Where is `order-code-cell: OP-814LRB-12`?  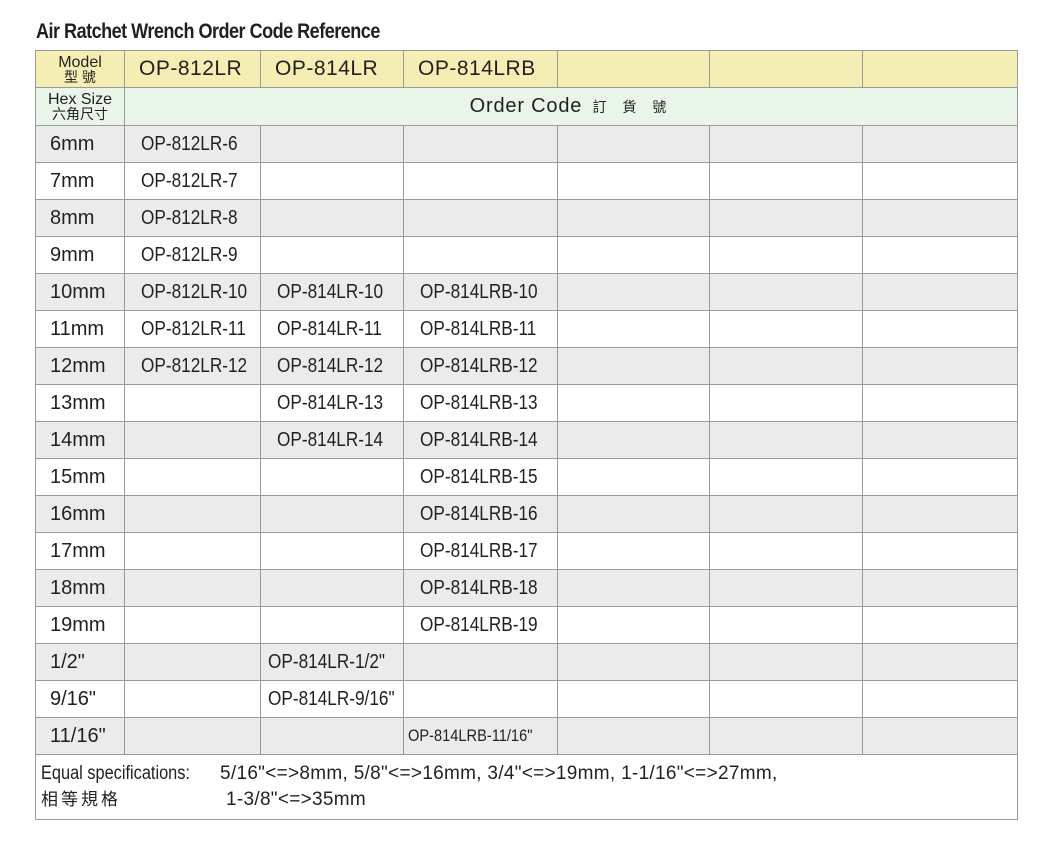
order-code-cell: OP-814LRB-12 is located at coordinates (480, 366).